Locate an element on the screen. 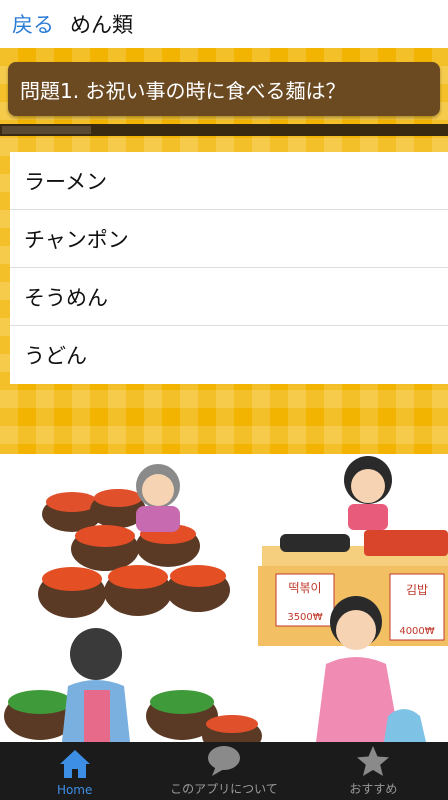 The width and height of the screenshot is (448, 800). tab-home: Home is located at coordinates (74, 771).